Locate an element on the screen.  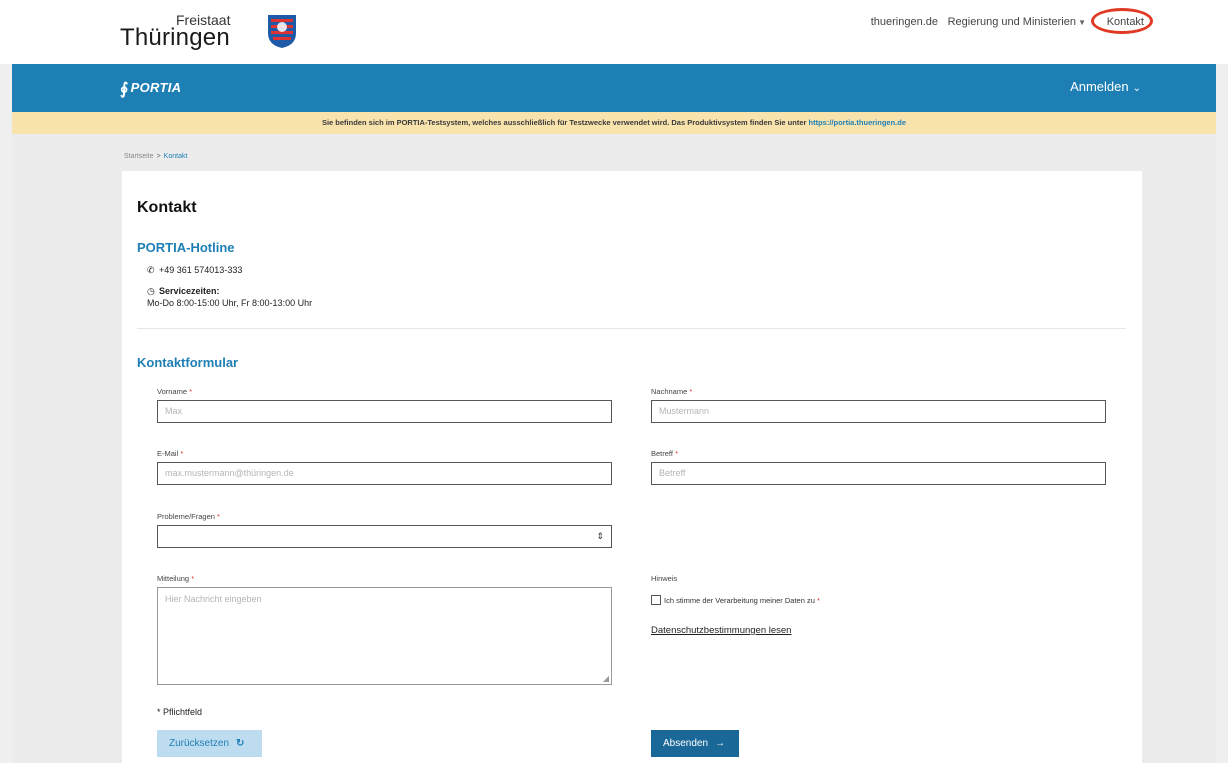
form-title: Kontaktformular is located at coordinates (188, 362).